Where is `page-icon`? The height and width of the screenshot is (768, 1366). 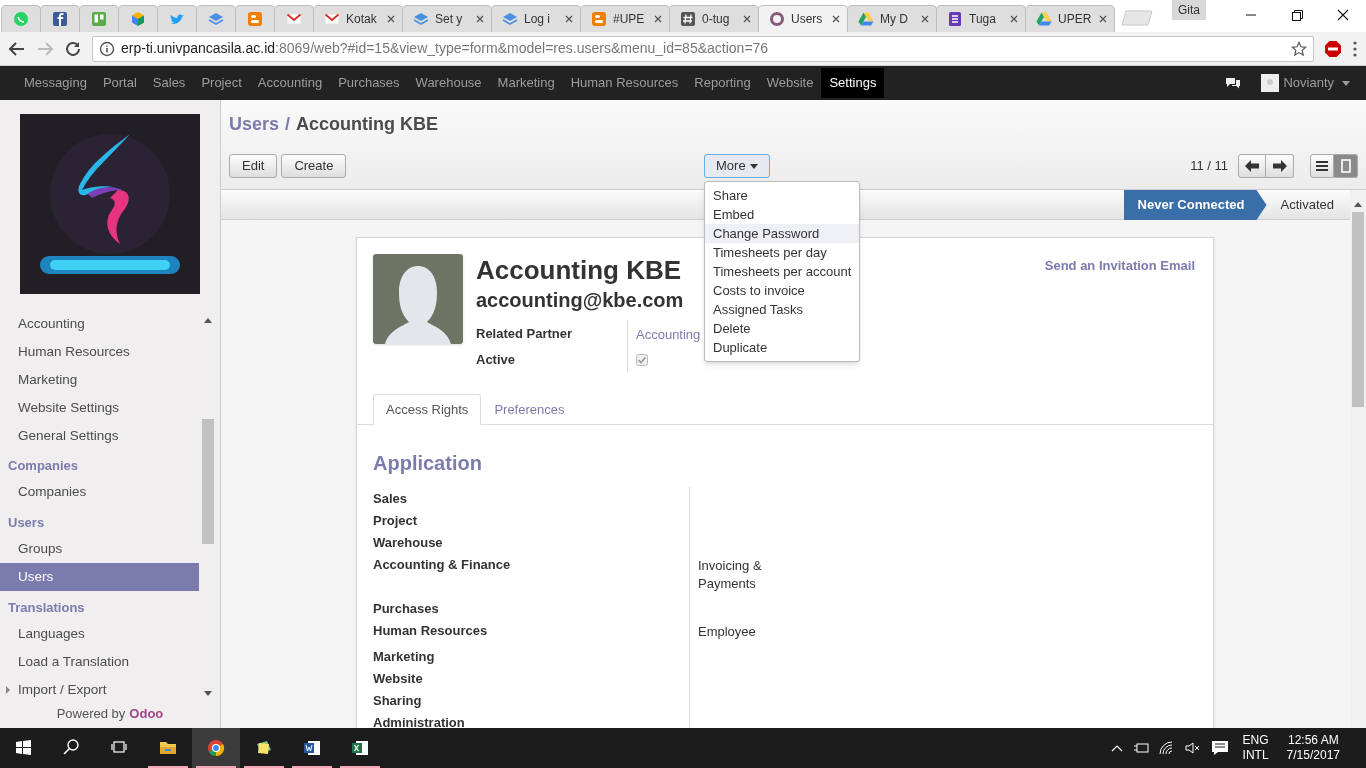 page-icon is located at coordinates (1345, 166).